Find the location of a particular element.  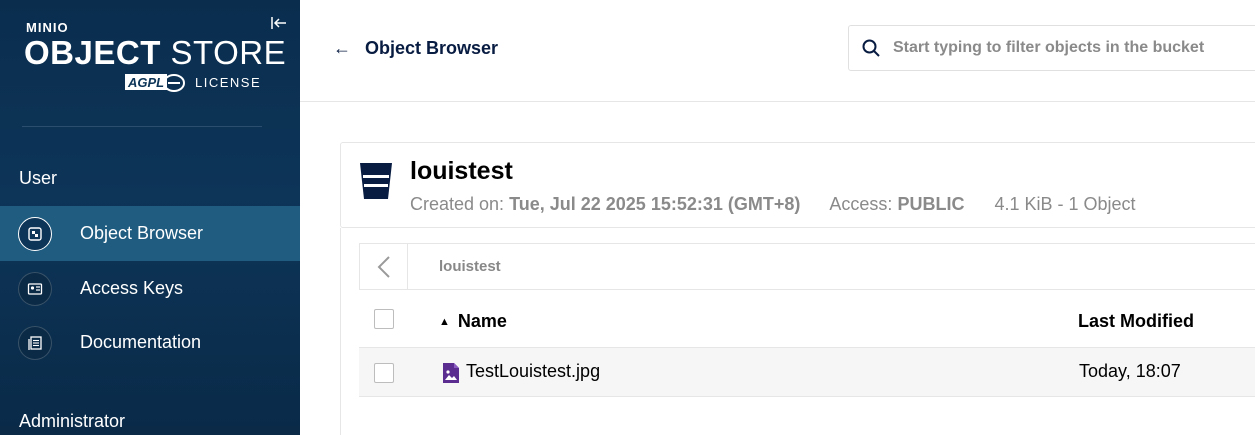

table-row: TestLouistest.jpg Today, 18:07 is located at coordinates (807, 372).